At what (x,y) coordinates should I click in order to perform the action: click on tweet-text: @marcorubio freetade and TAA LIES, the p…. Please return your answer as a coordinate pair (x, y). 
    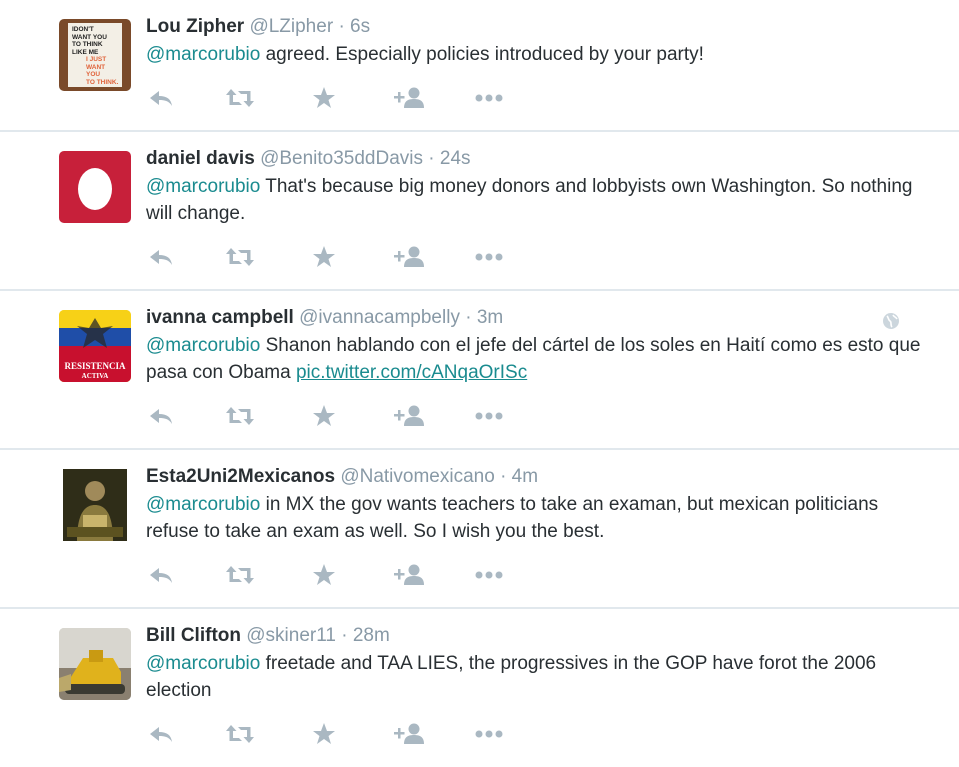
    Looking at the image, I should click on (536, 677).